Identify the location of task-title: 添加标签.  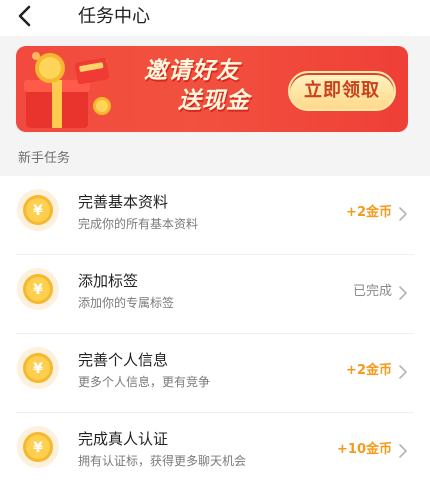
(108, 281).